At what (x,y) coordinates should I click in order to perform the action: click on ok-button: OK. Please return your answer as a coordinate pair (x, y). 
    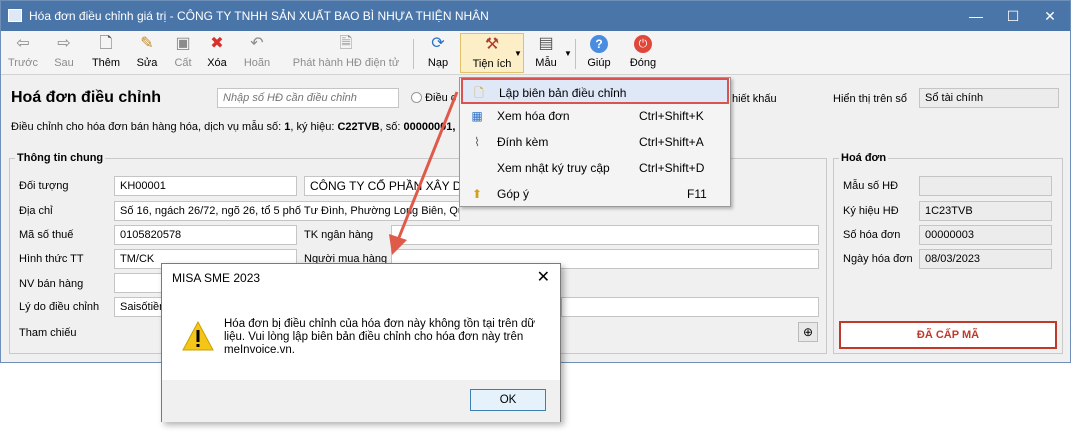
    Looking at the image, I should click on (508, 400).